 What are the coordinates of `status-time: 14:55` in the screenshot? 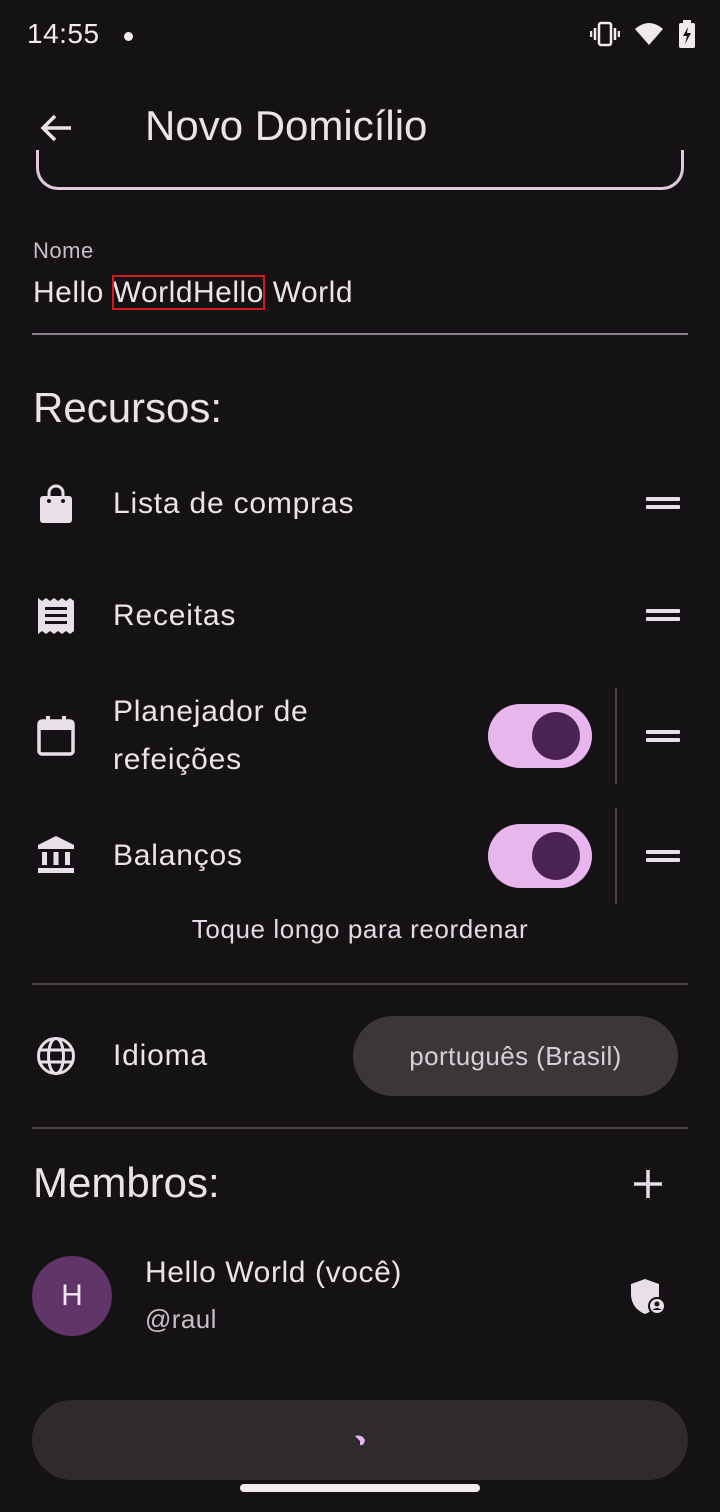 It's located at (63, 33).